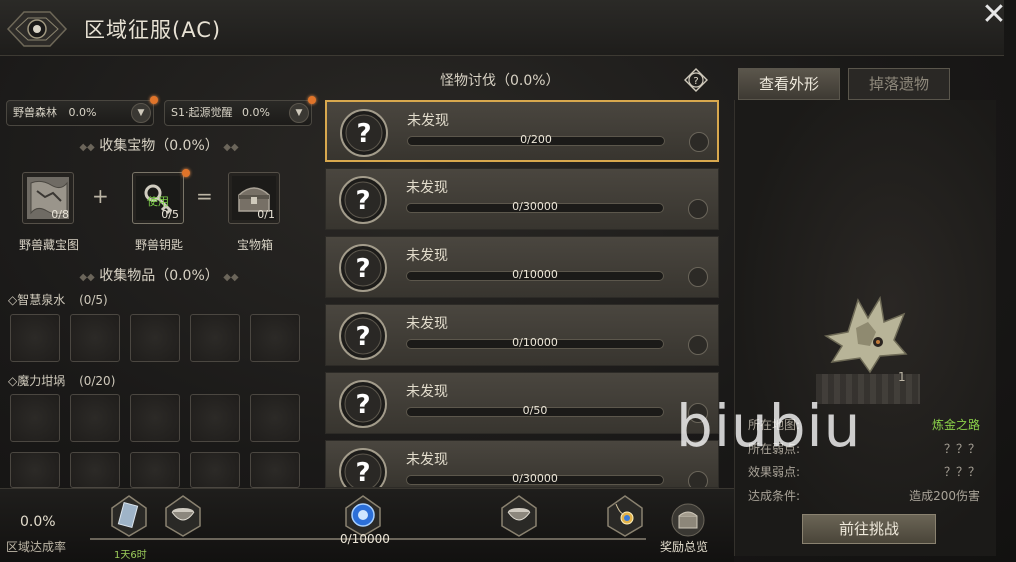  What do you see at coordinates (37, 381) in the screenshot?
I see `group-mana-crucible-name: ◇魔力坩埚` at bounding box center [37, 381].